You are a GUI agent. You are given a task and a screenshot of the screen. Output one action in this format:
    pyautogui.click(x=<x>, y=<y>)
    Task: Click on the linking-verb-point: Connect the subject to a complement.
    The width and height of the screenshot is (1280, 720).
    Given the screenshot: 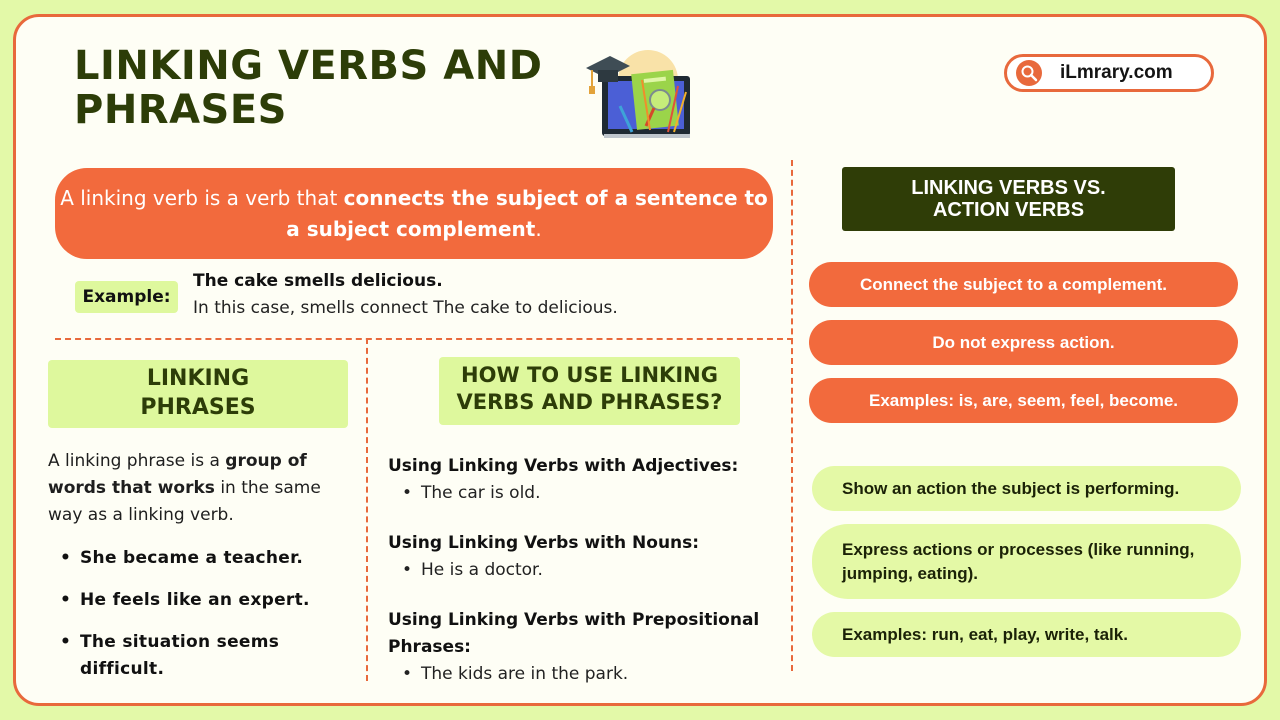 What is the action you would take?
    pyautogui.click(x=1023, y=284)
    